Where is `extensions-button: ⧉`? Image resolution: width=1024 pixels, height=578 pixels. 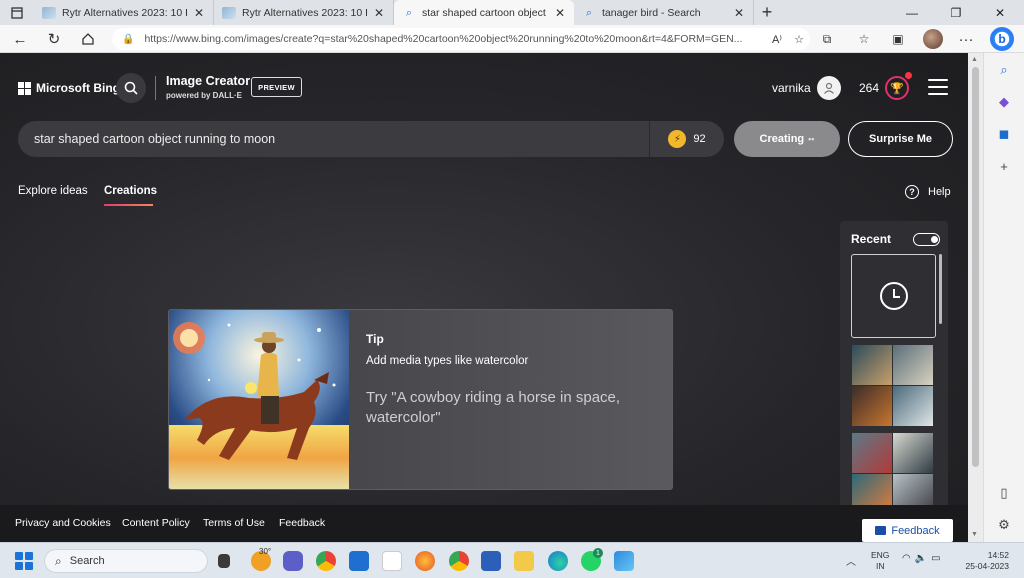
extensions-button: ⧉ is located at coordinates (827, 39).